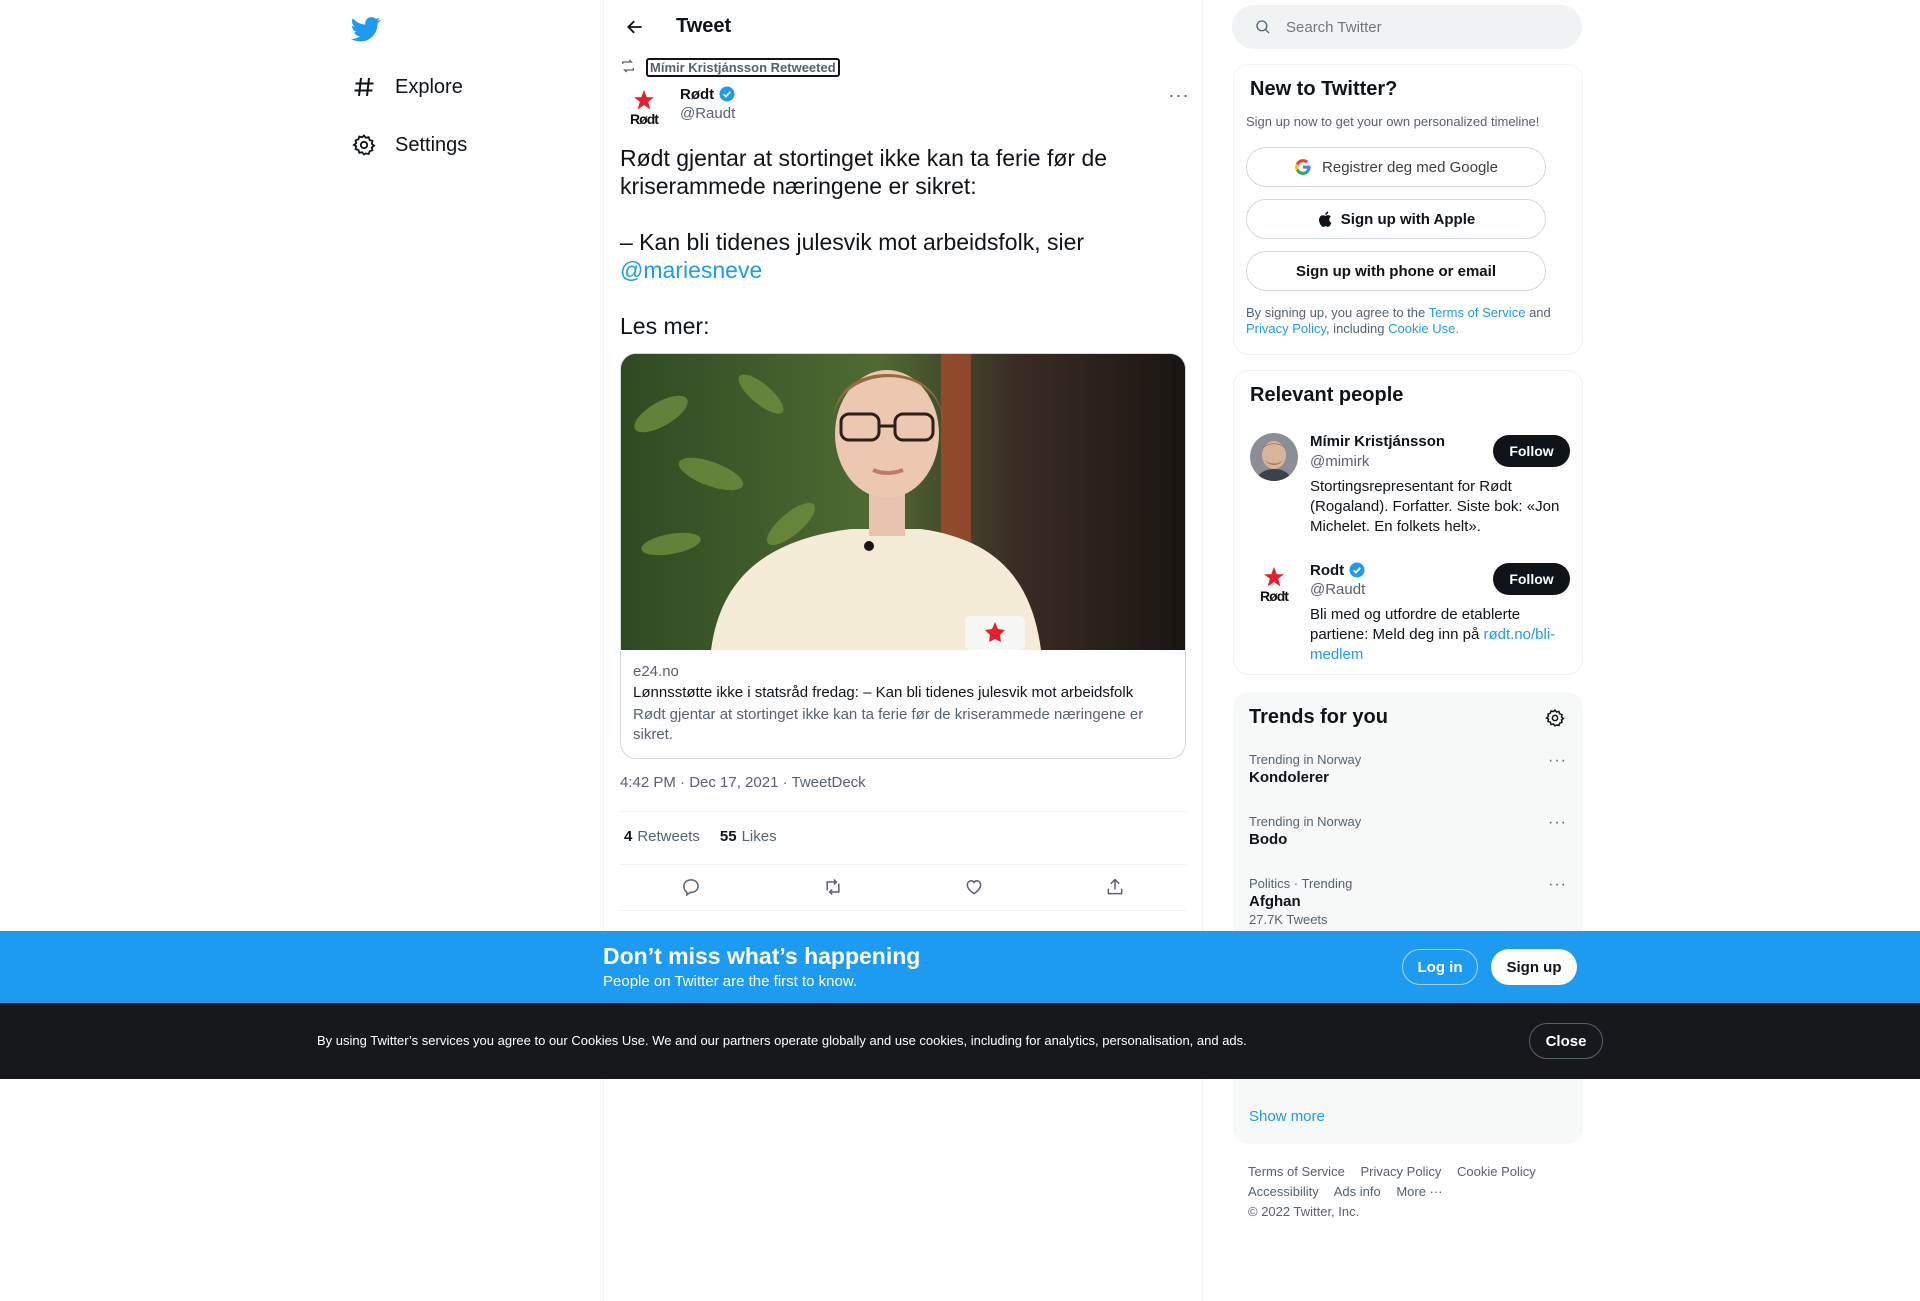 Image resolution: width=1920 pixels, height=1301 pixels. What do you see at coordinates (665, 326) in the screenshot?
I see `tweet-text-line: Les mer:` at bounding box center [665, 326].